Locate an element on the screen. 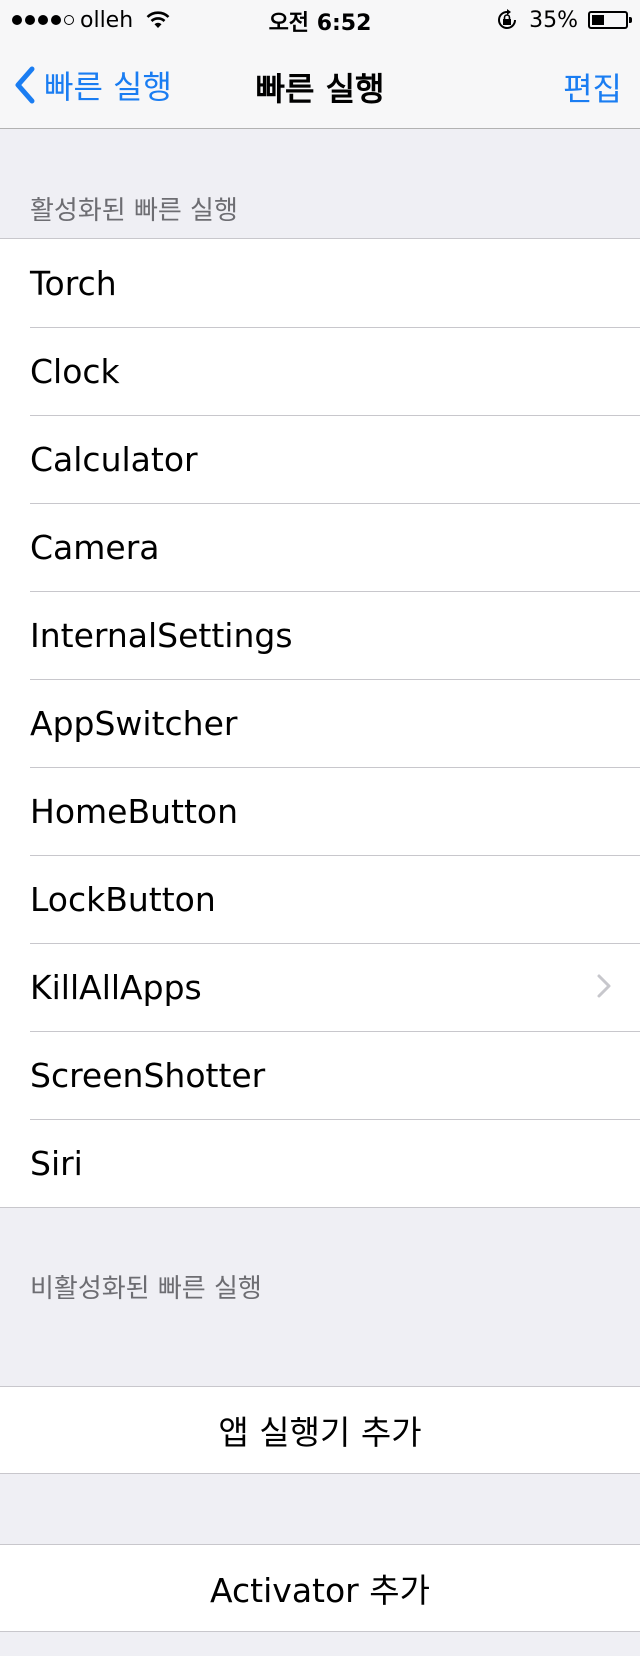 Image resolution: width=640 pixels, height=1656 pixels. list-item-killallapps: KillAllApps is located at coordinates (320, 987).